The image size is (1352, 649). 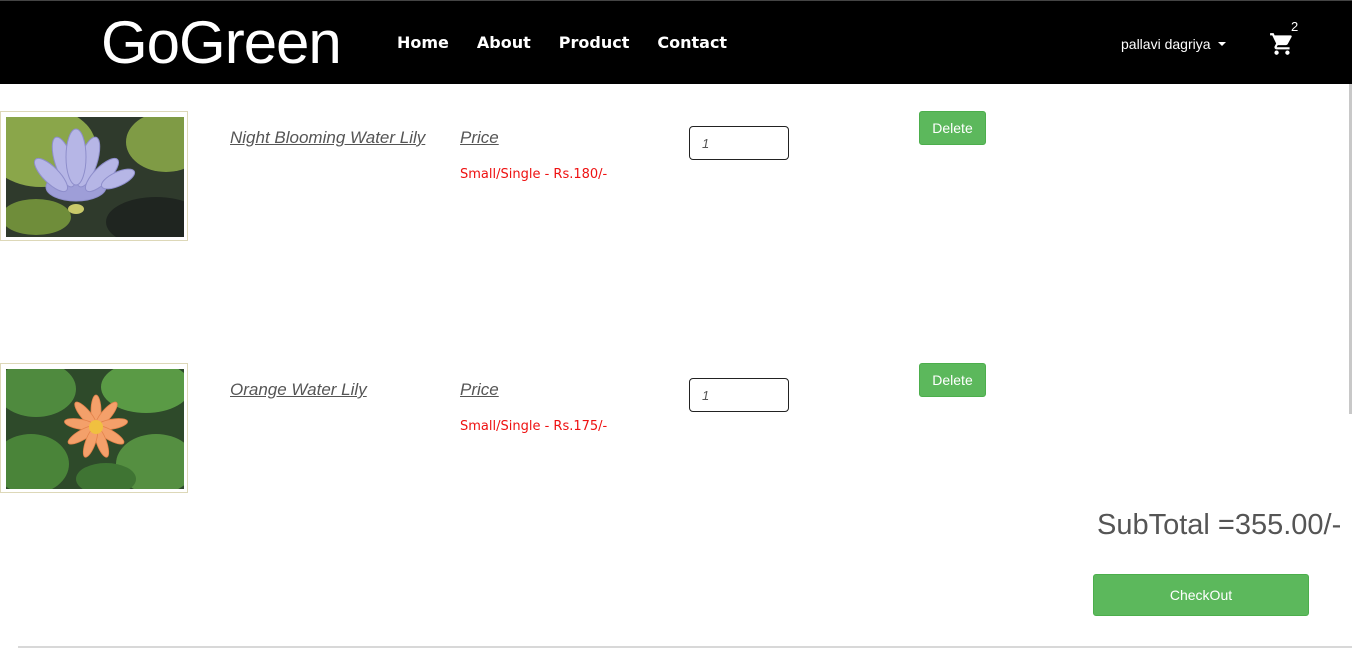 What do you see at coordinates (594, 43) in the screenshot?
I see `nav-product-link: Product` at bounding box center [594, 43].